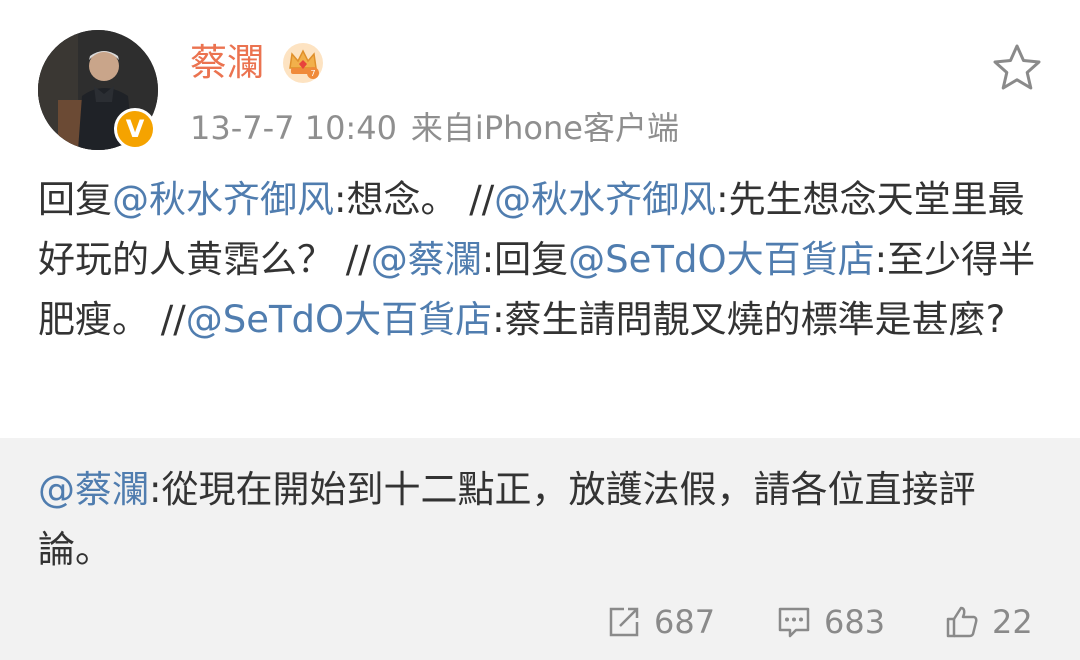 The height and width of the screenshot is (660, 1080). What do you see at coordinates (685, 622) in the screenshot?
I see `repost-count: 687` at bounding box center [685, 622].